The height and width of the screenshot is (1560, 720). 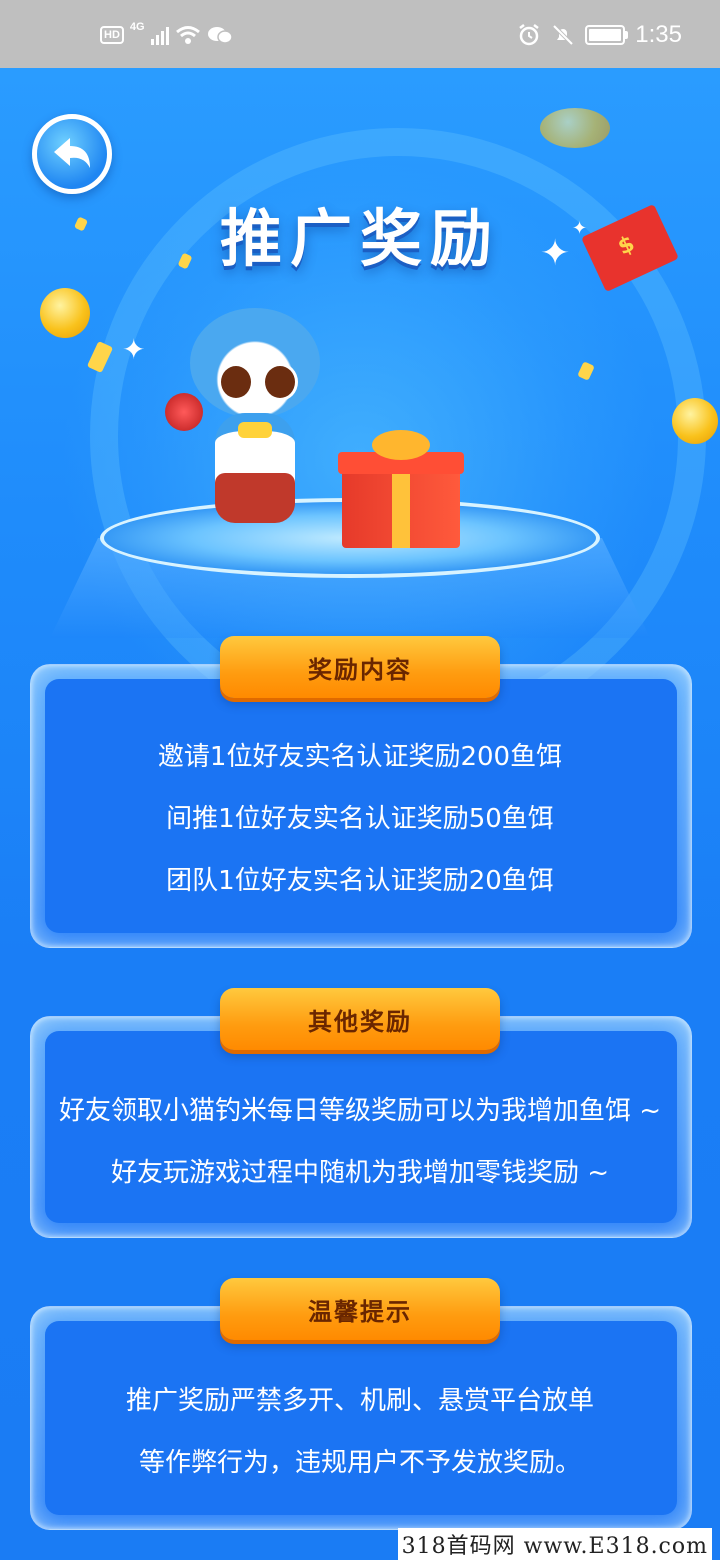 I want to click on mute-icon, so click(x=563, y=35).